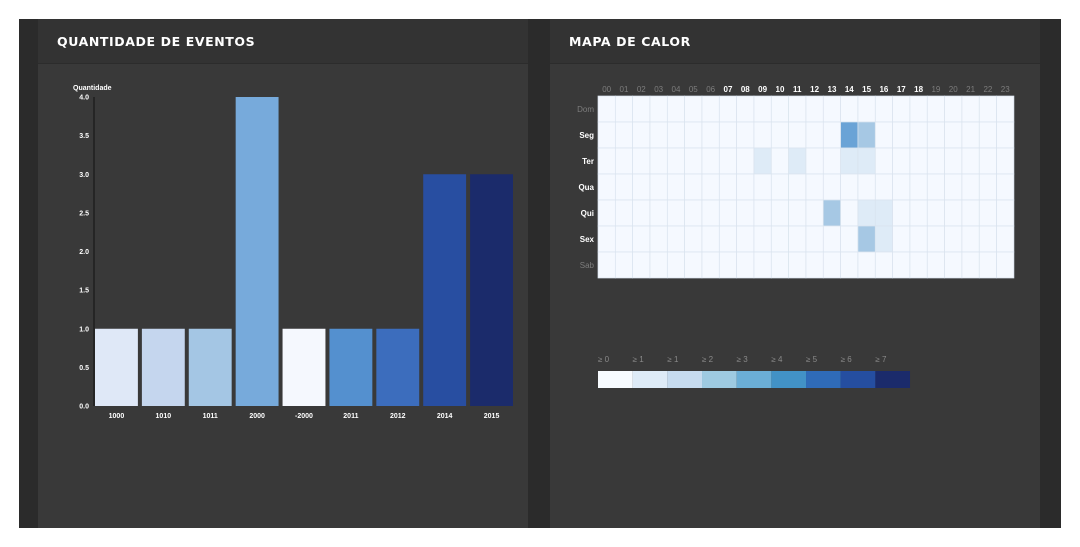 Image resolution: width=1080 pixels, height=547 pixels. What do you see at coordinates (210, 416) in the screenshot?
I see `x-tick-label: 1011` at bounding box center [210, 416].